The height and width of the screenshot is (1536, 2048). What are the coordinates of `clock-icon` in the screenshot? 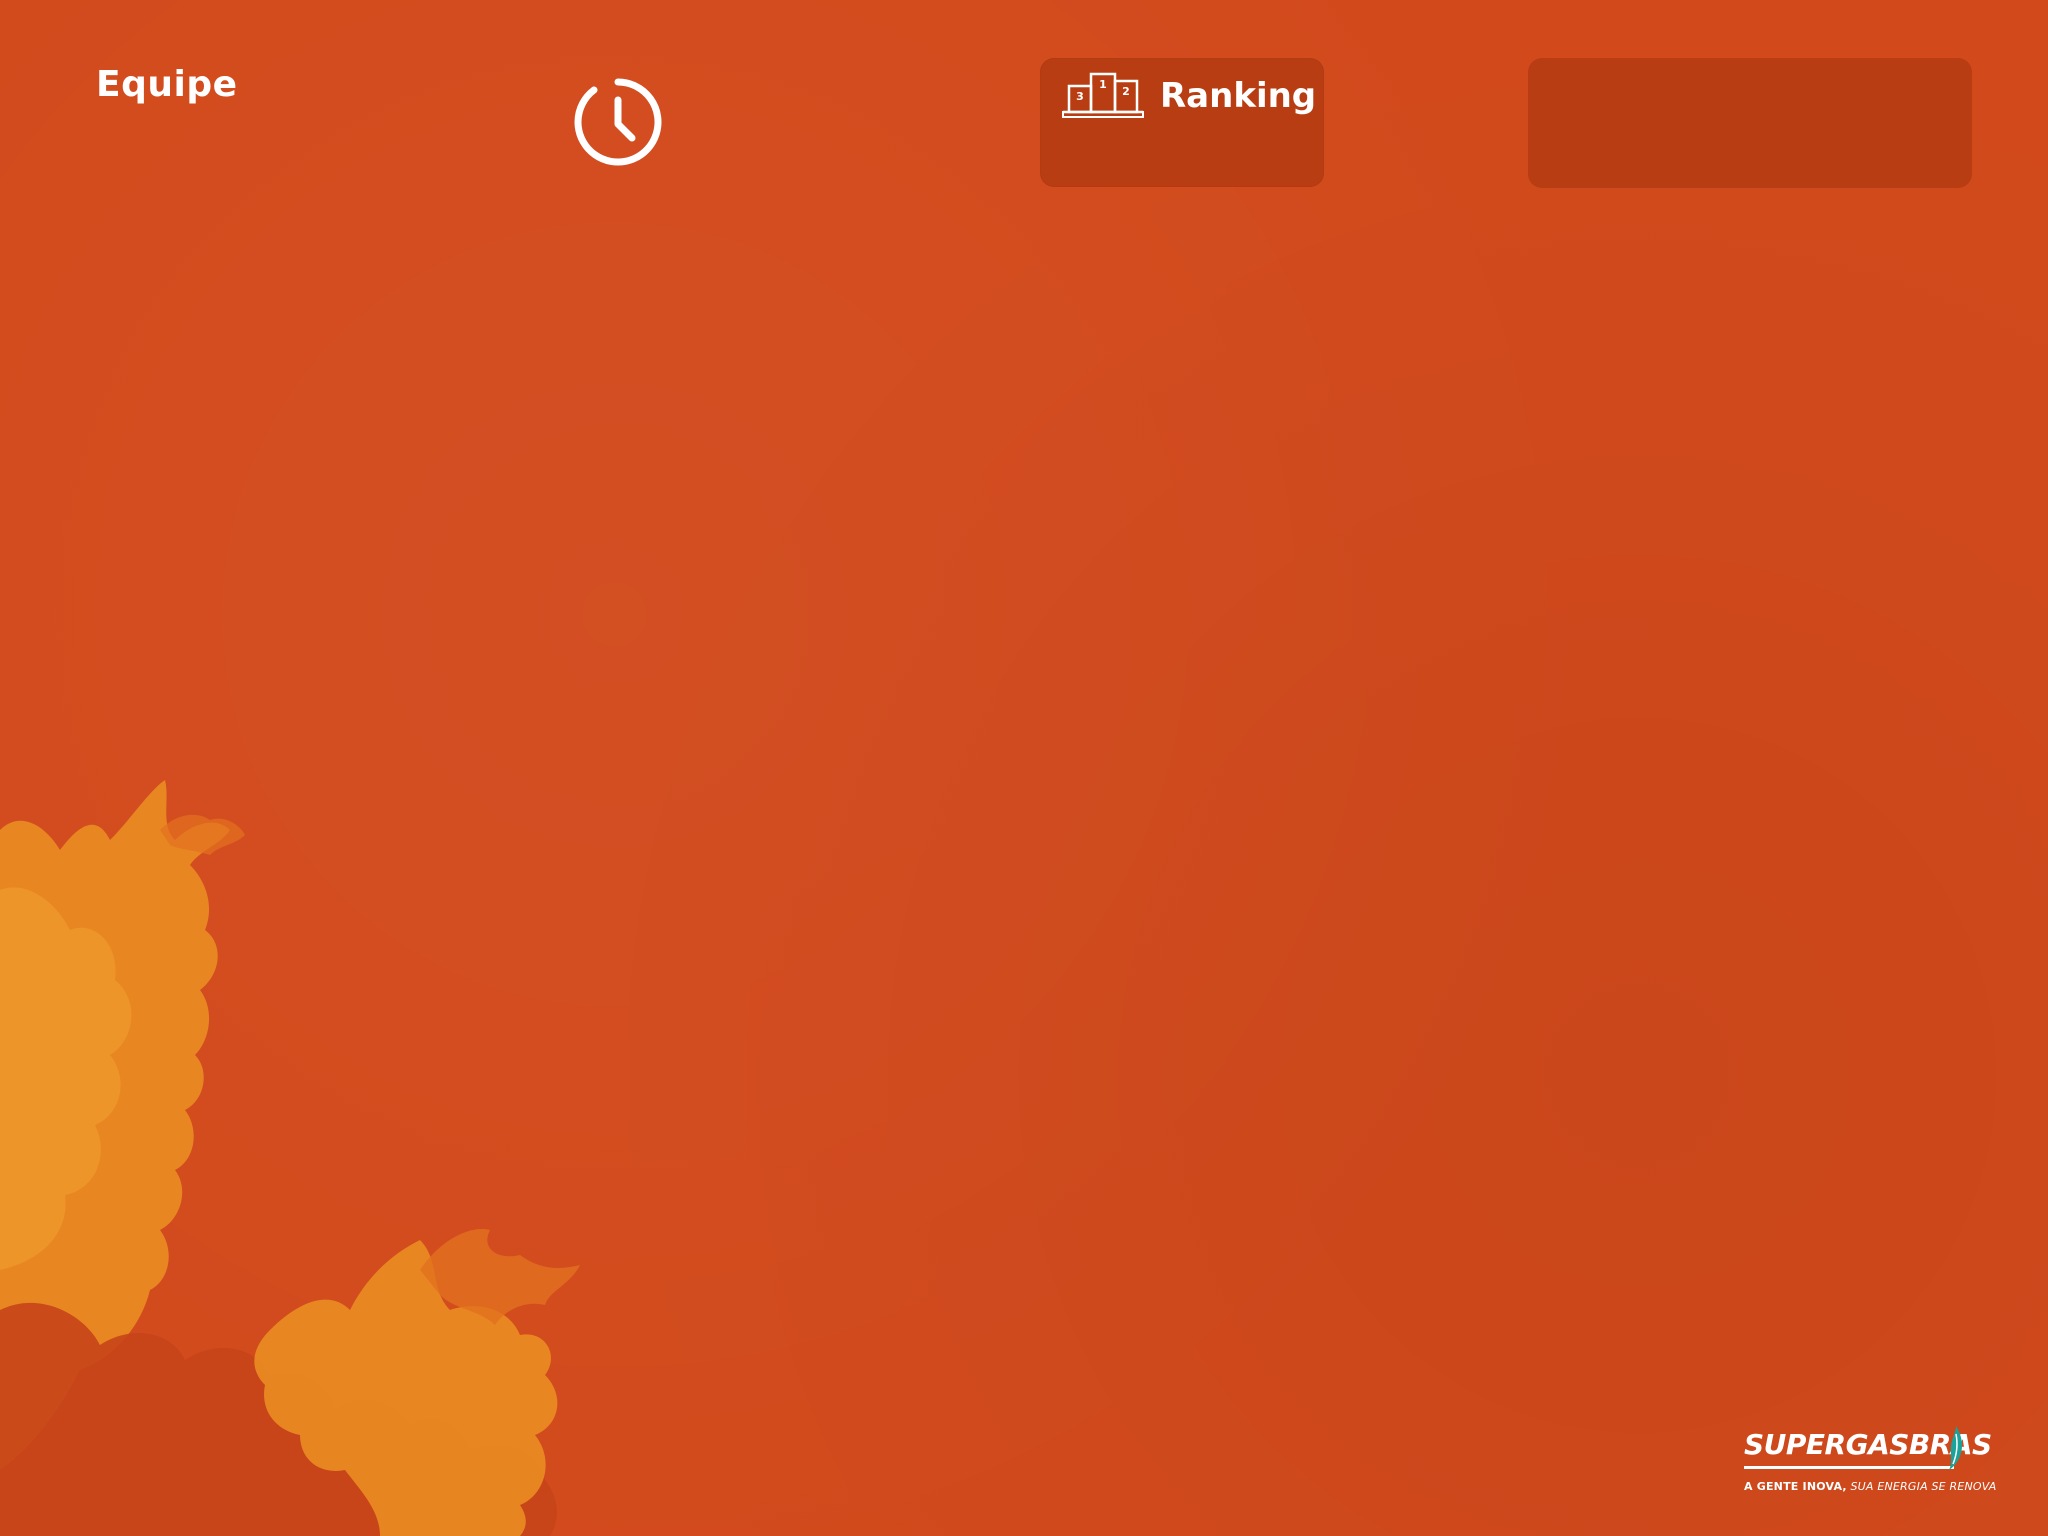 It's located at (618, 122).